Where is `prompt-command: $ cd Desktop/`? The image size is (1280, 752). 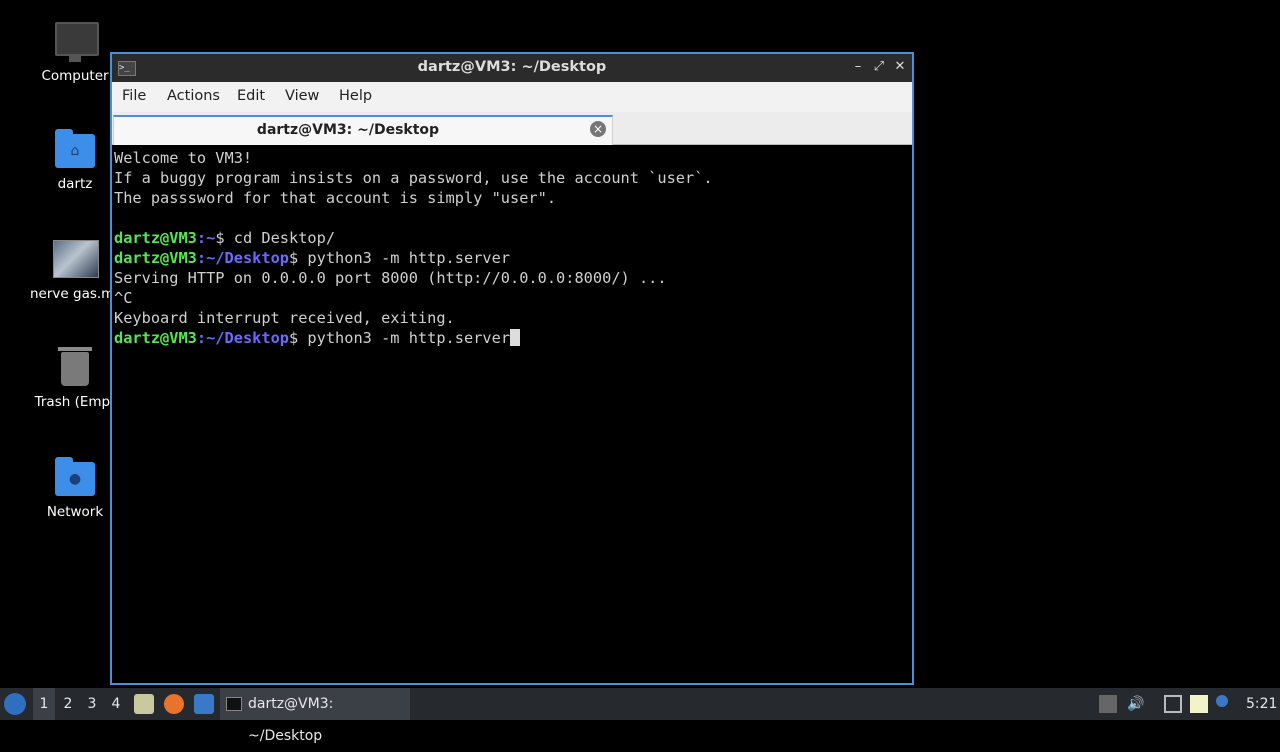 prompt-command: $ cd Desktop/ is located at coordinates (275, 238).